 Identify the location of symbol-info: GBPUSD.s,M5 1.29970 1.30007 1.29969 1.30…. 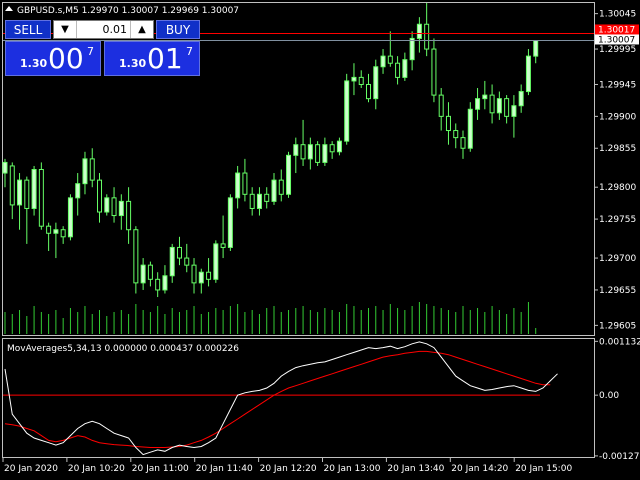
(128, 11).